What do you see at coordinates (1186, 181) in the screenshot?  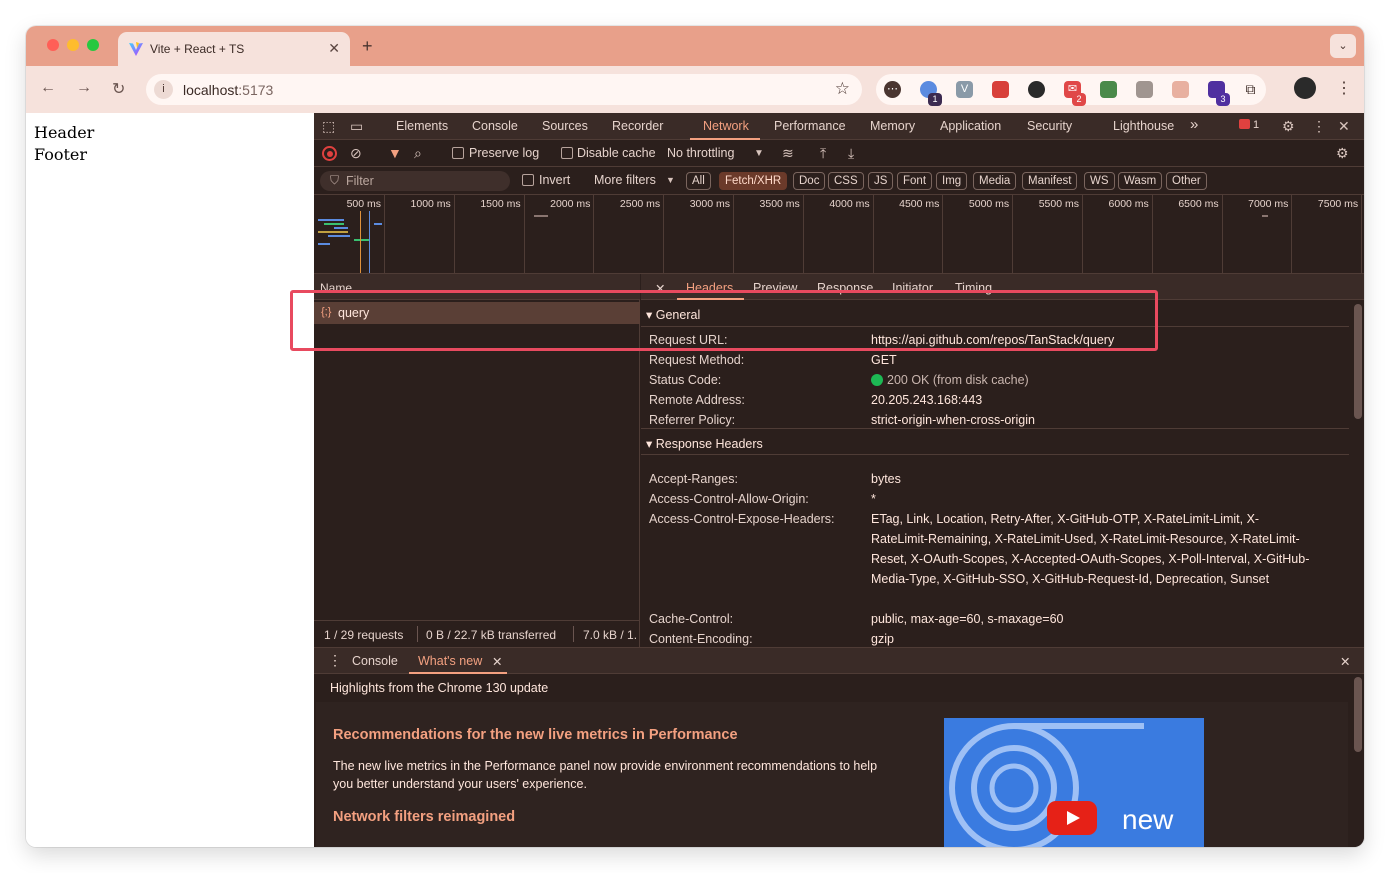 I see `filter-other-chip: Other` at bounding box center [1186, 181].